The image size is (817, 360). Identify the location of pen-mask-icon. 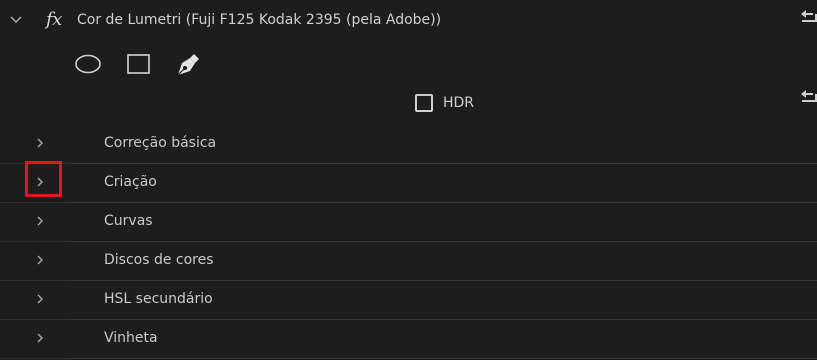
(188, 64).